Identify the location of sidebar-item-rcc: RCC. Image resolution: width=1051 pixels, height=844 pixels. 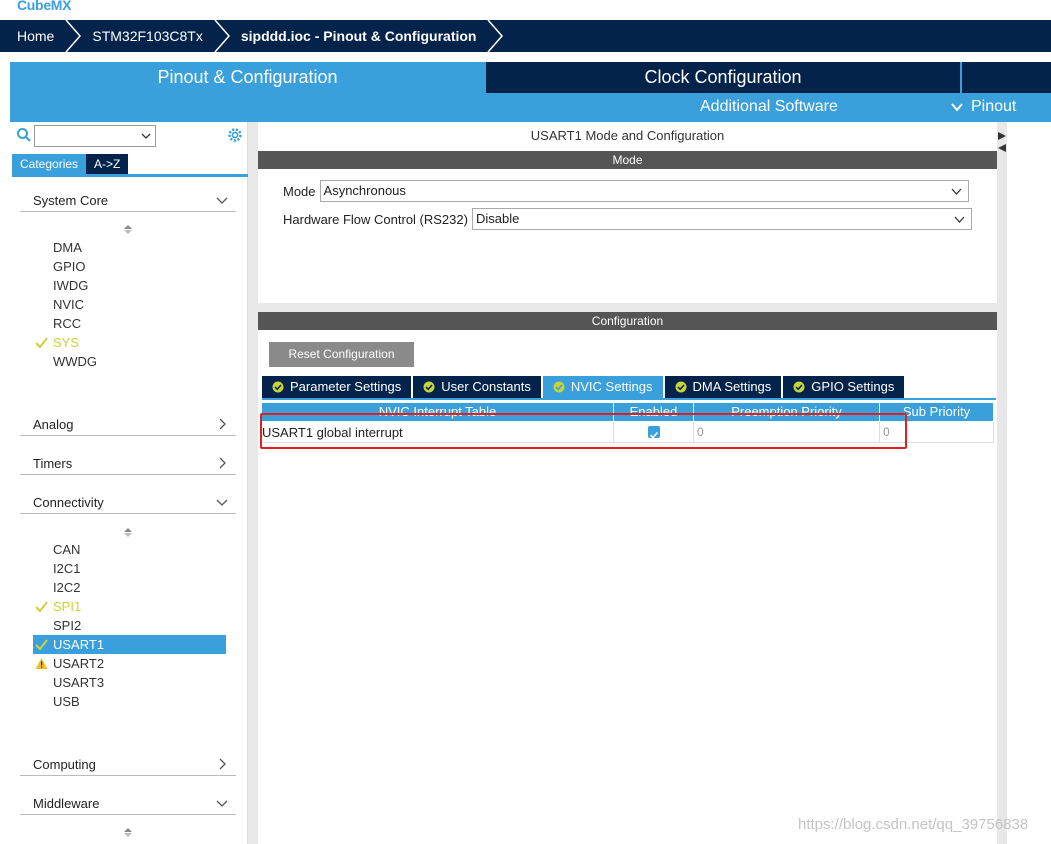
(129, 323).